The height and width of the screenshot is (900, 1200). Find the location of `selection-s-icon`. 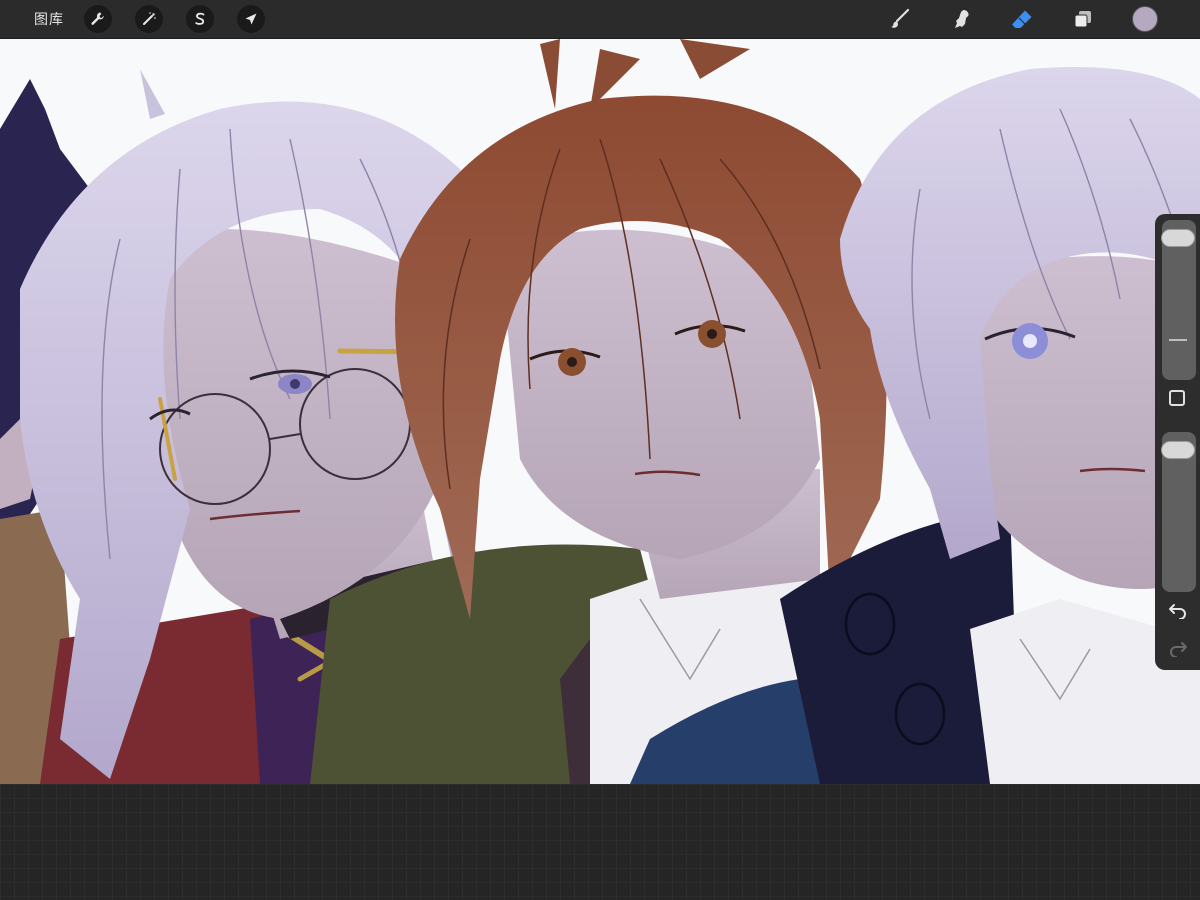

selection-s-icon is located at coordinates (200, 19).